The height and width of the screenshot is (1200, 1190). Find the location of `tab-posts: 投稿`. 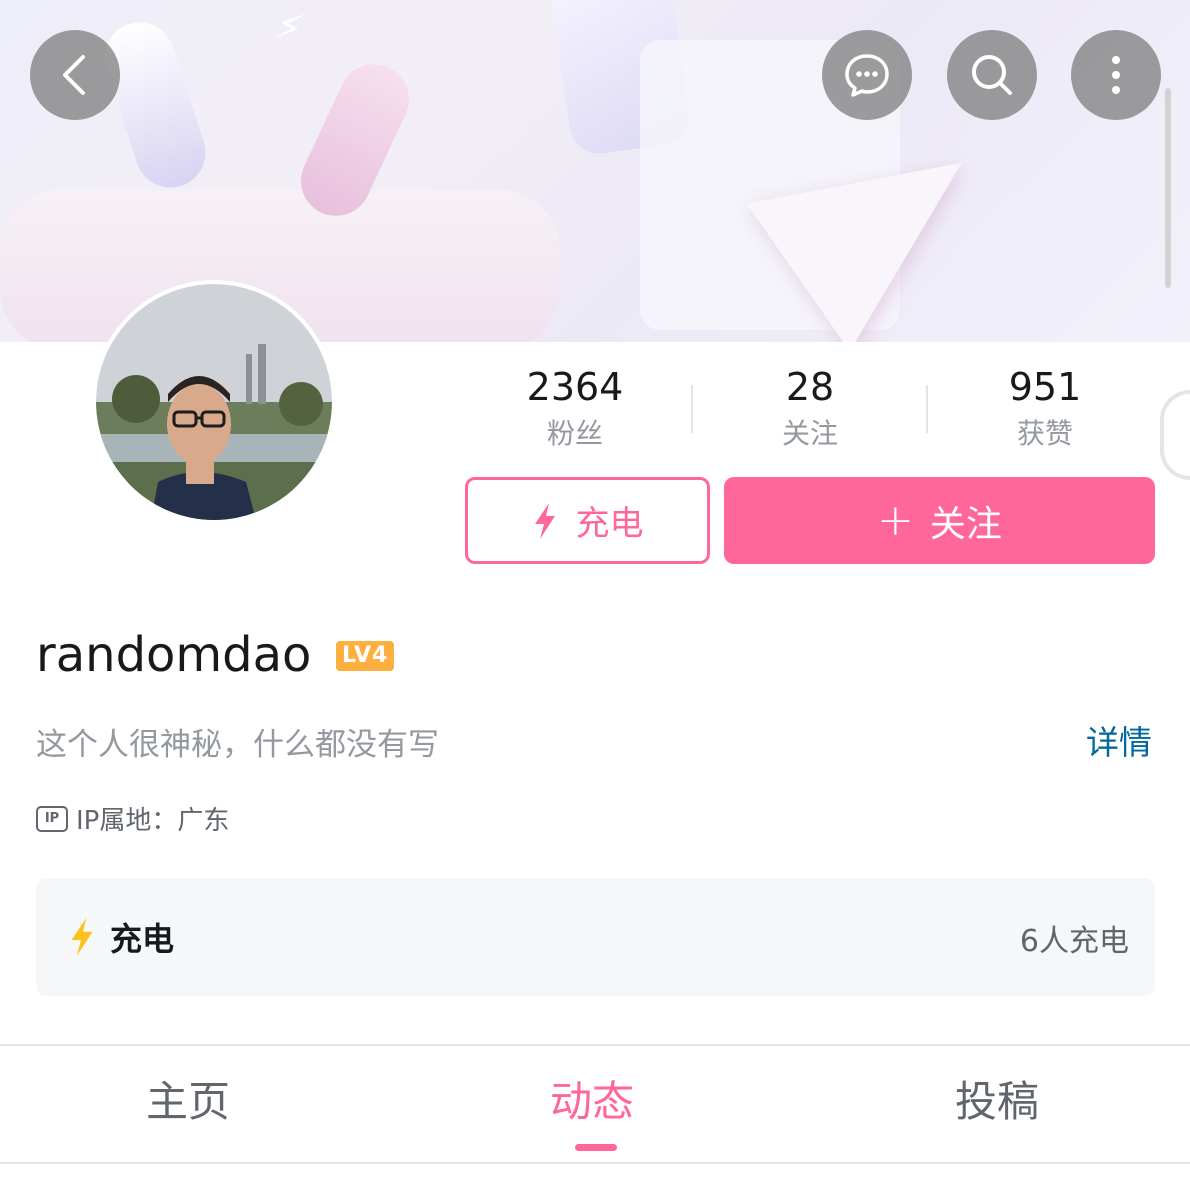

tab-posts: 投稿 is located at coordinates (997, 1102).